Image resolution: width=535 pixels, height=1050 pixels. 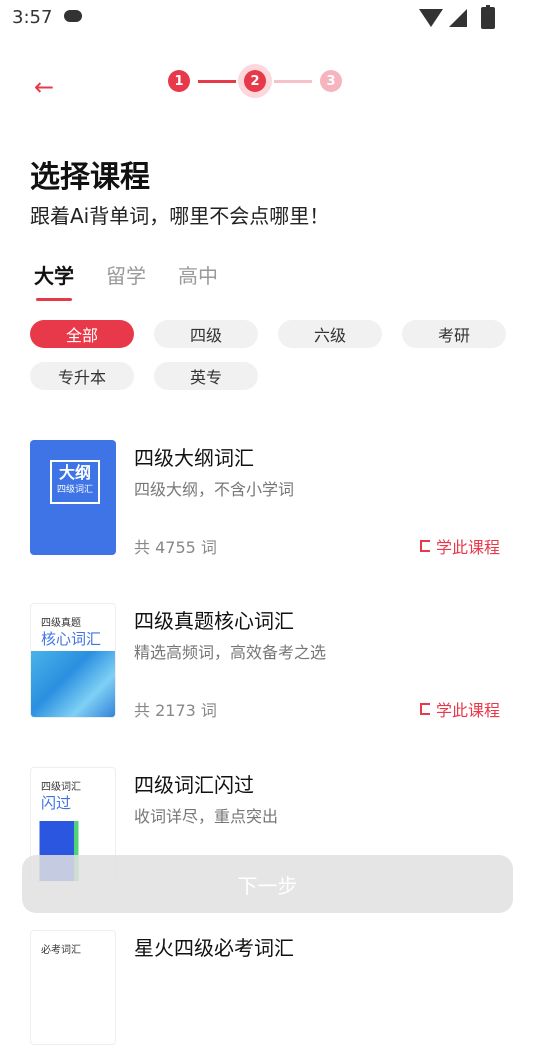 I want to click on cover-small-text: 四级真题, so click(x=61, y=623).